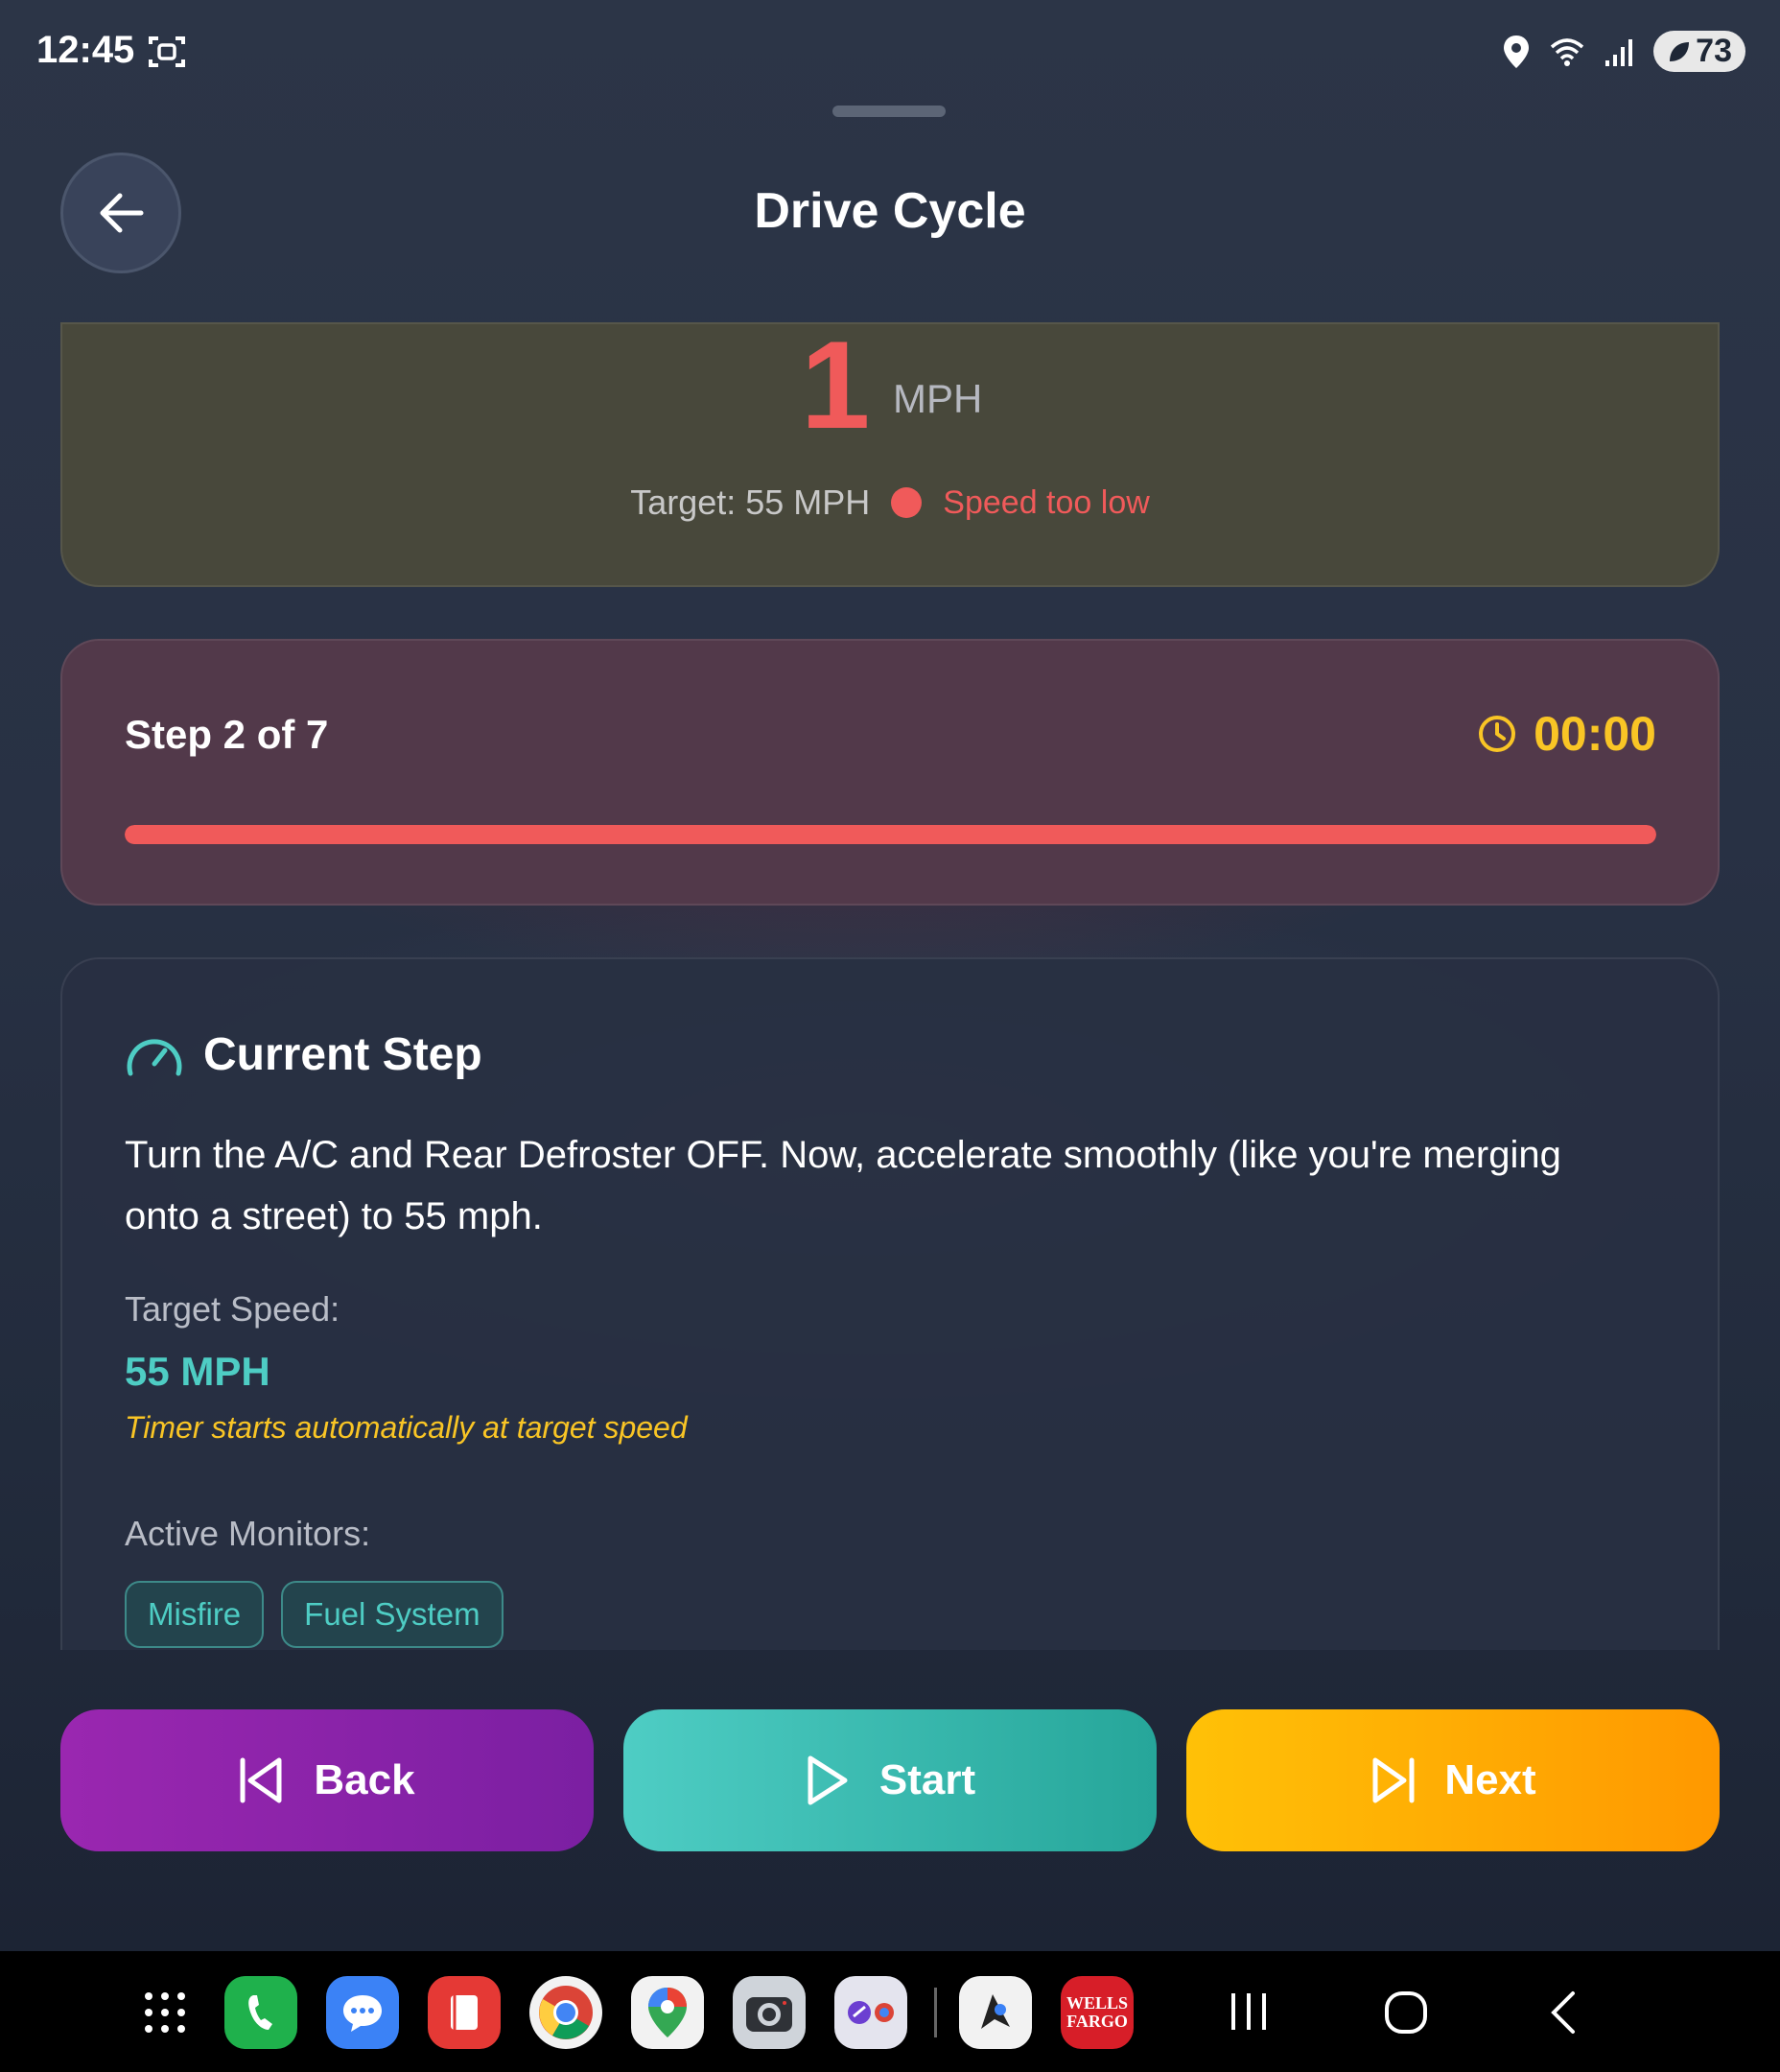 The image size is (1780, 2072). I want to click on monitor-chip-fuel-system: Fuel System, so click(392, 1614).